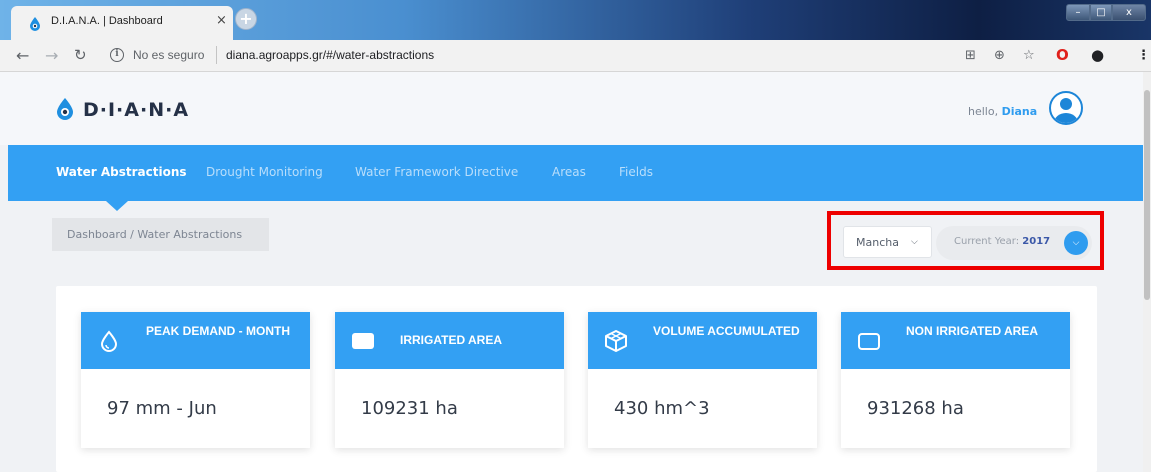 The image size is (1151, 472). What do you see at coordinates (955, 380) in the screenshot?
I see `stat-card-non-irrigated-area: NON IRRIGATED AREA 931268 ha` at bounding box center [955, 380].